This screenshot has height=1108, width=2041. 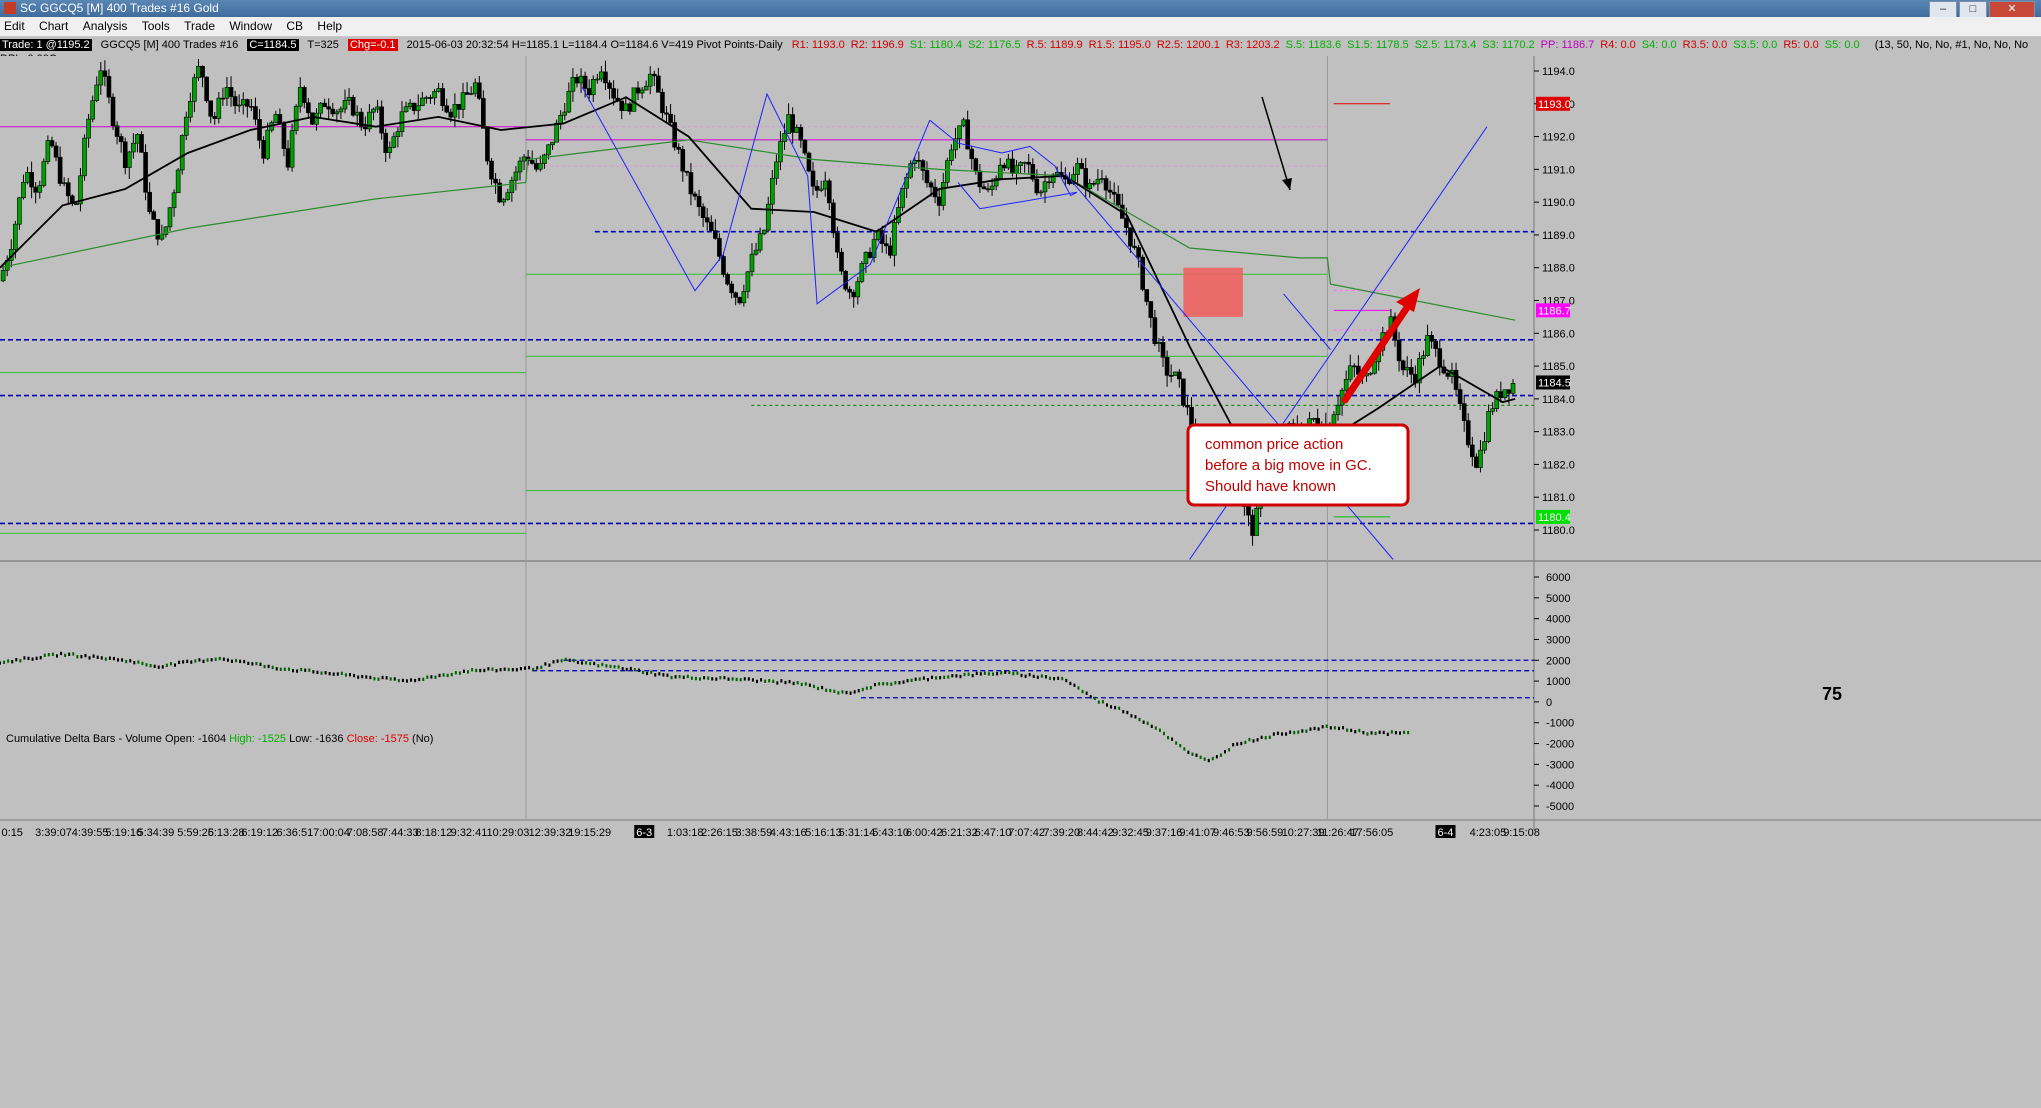 What do you see at coordinates (1558, 236) in the screenshot?
I see `price-tick-label: 1189.0` at bounding box center [1558, 236].